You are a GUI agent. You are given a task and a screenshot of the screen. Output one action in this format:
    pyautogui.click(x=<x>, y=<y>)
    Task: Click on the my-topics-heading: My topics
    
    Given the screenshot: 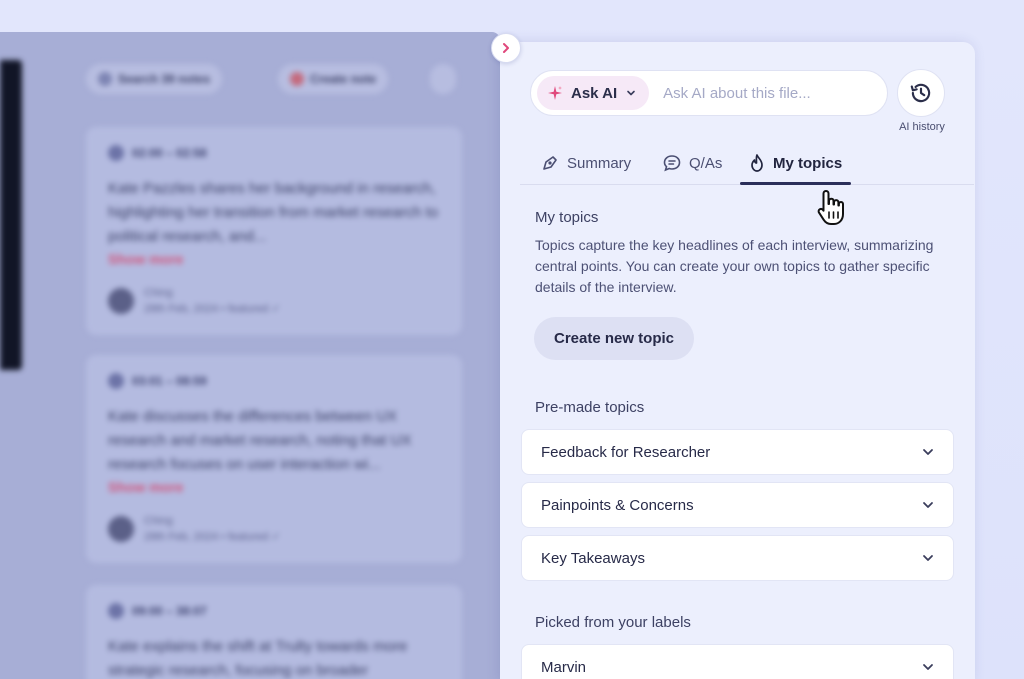 What is the action you would take?
    pyautogui.click(x=567, y=217)
    